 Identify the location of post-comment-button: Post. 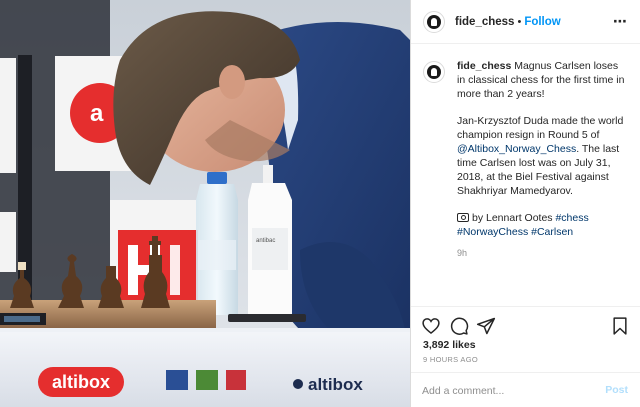
(616, 390).